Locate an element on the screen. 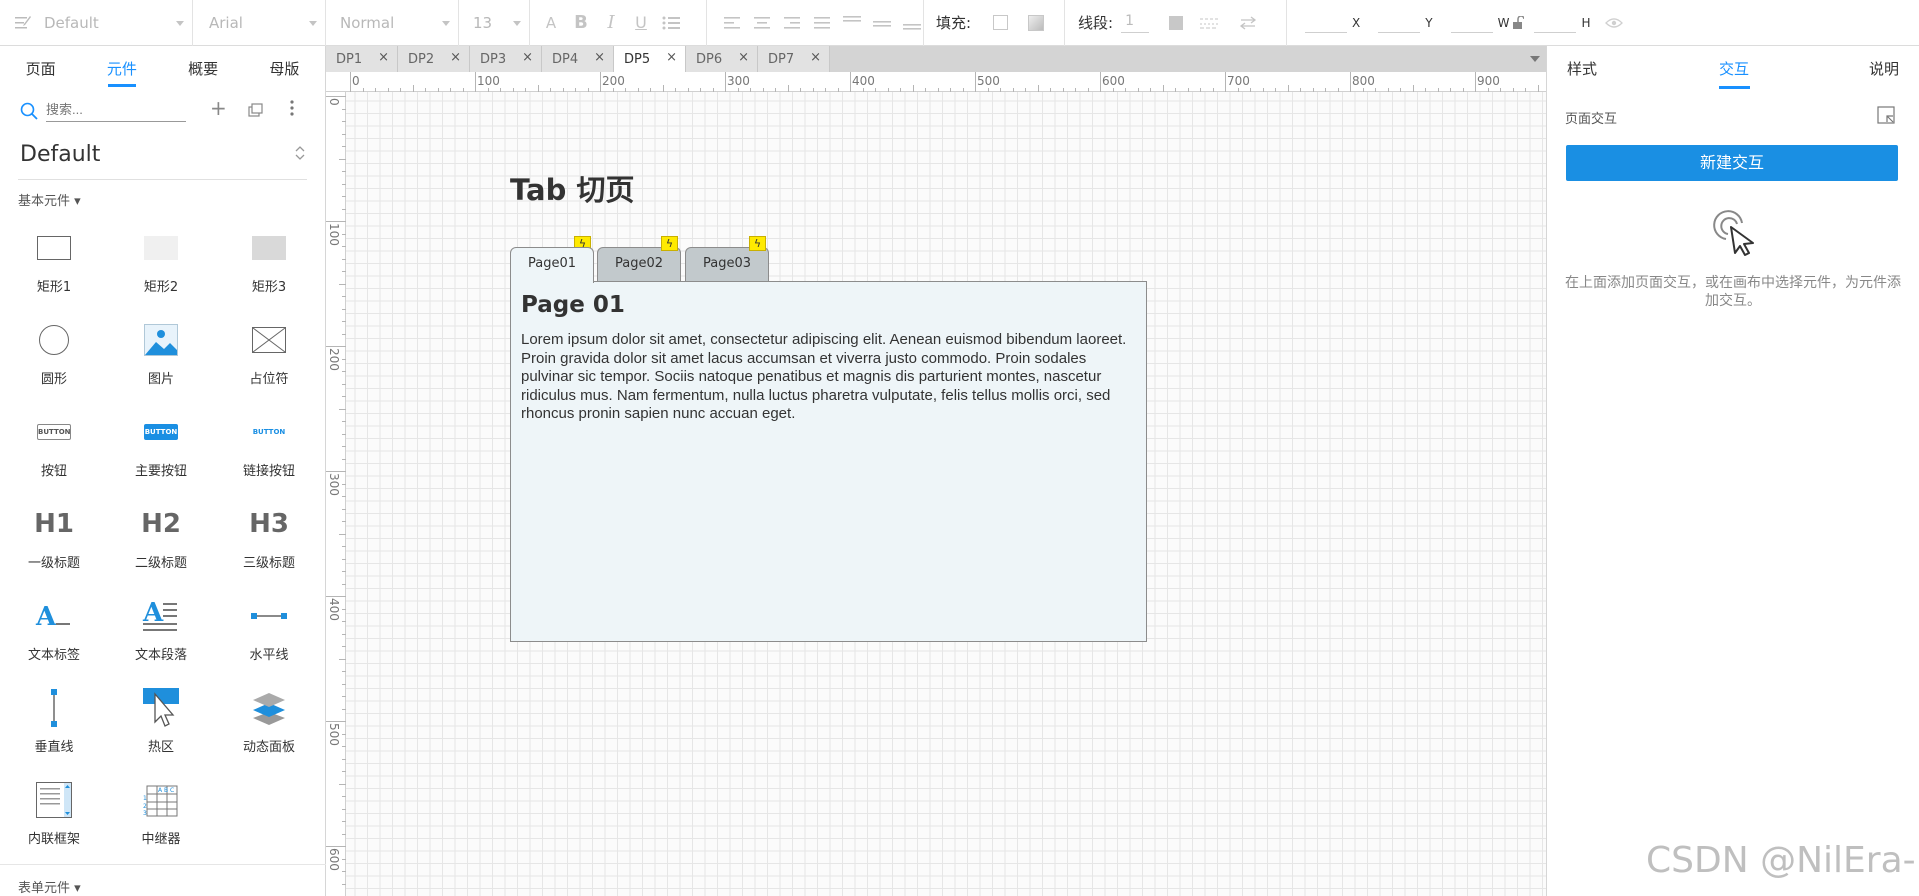 Image resolution: width=1919 pixels, height=896 pixels. widget-hotspot: 热区 is located at coordinates (161, 732).